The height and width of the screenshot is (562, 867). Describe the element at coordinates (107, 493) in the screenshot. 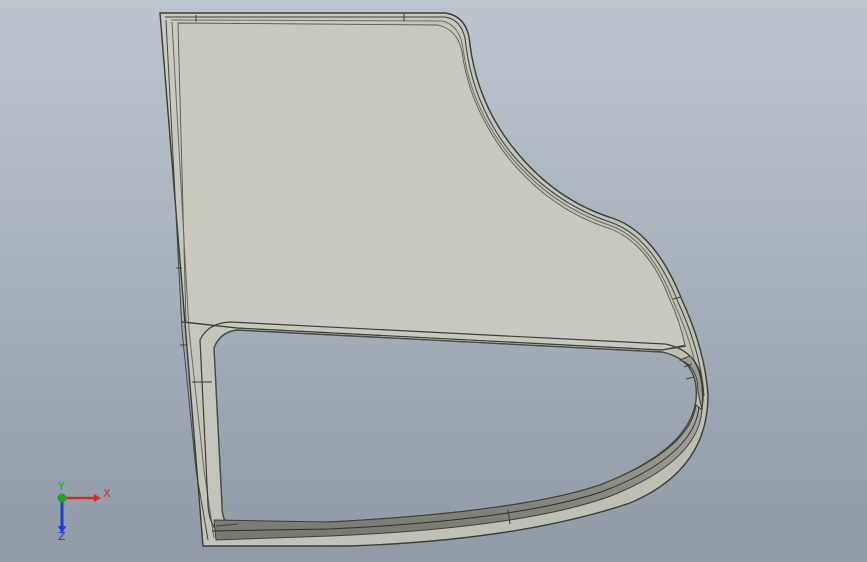

I see `x-axis-label: X` at that location.